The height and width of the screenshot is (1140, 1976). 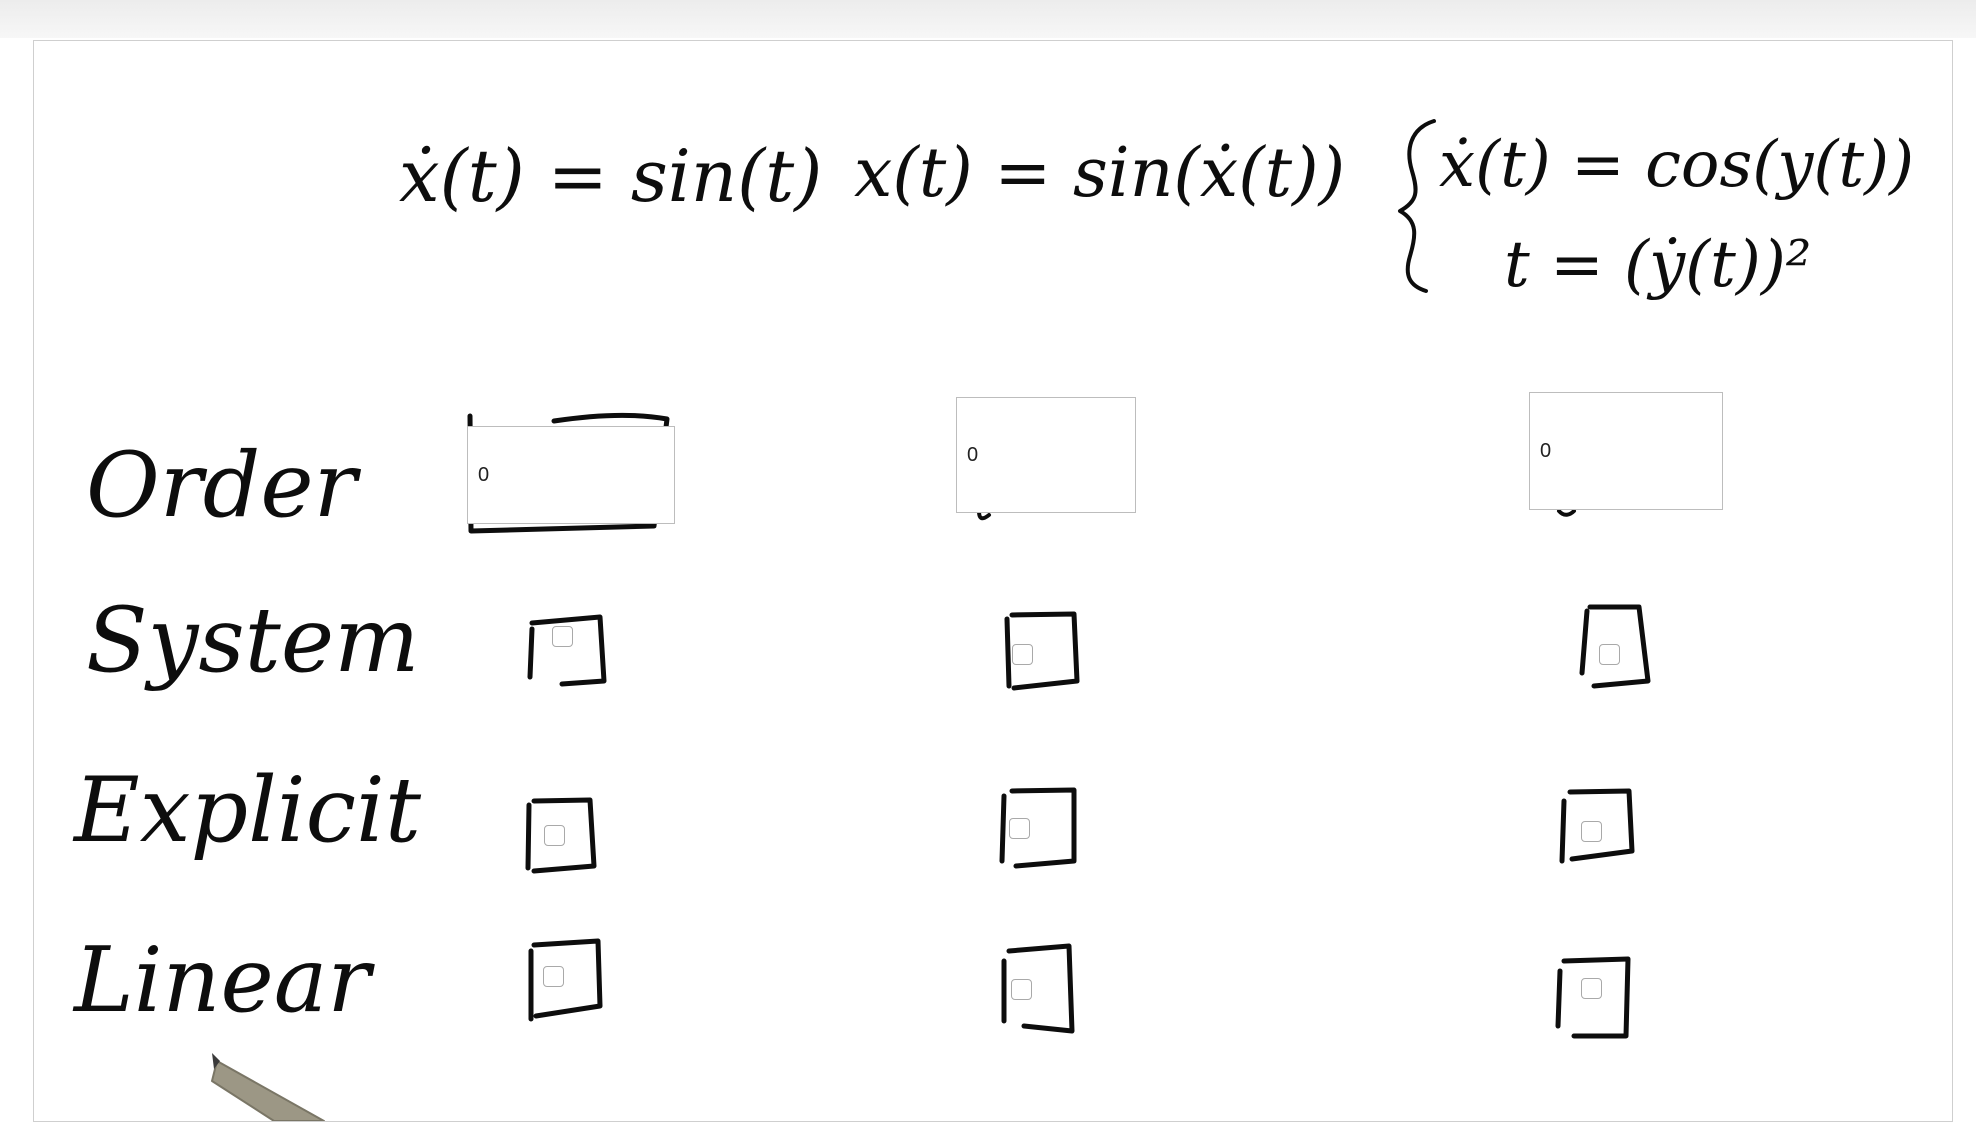 What do you see at coordinates (1676, 165) in the screenshot?
I see `equation-3-line-1: ẋ(t) = cos(y(t))` at bounding box center [1676, 165].